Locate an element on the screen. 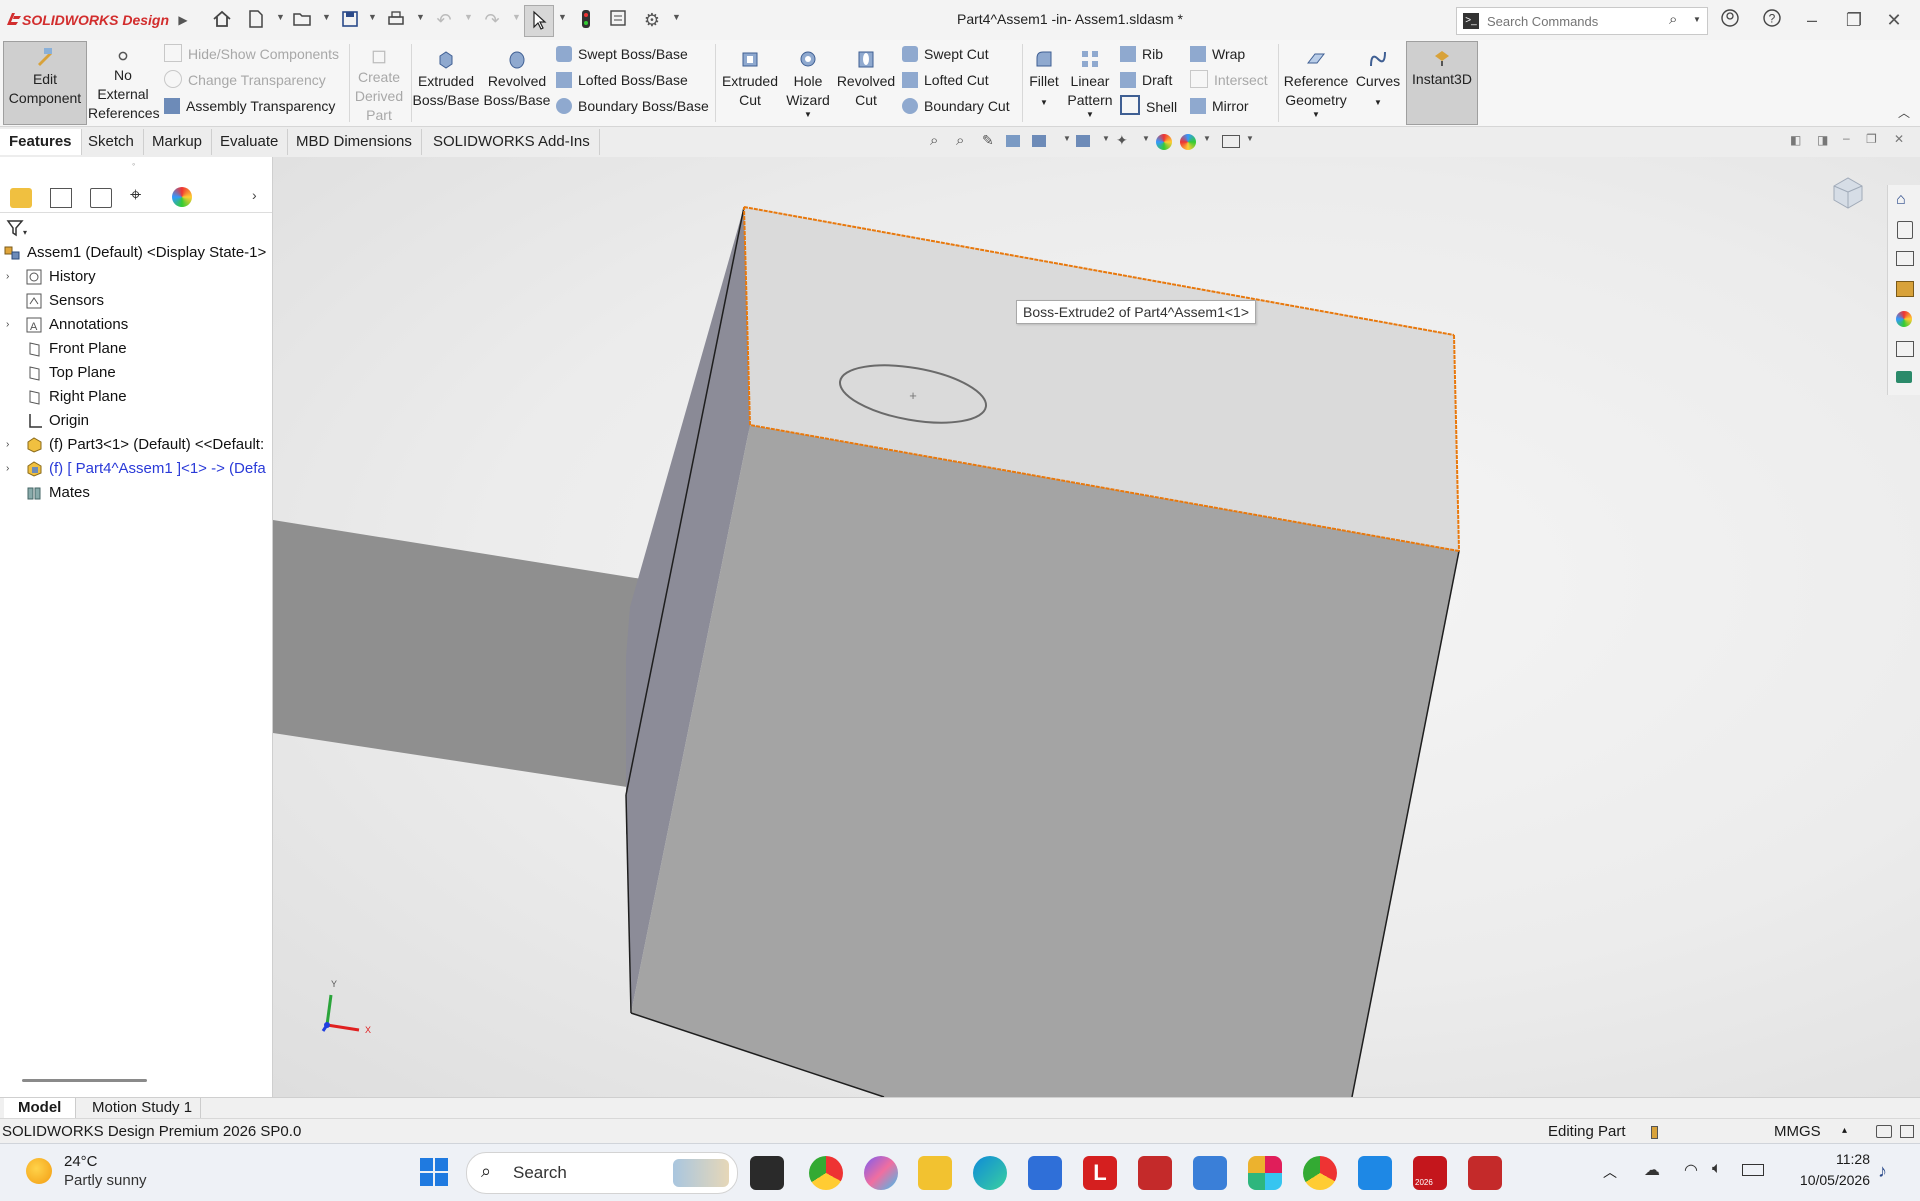  chevron-up-icon: ▴ is located at coordinates (1844, 1130).